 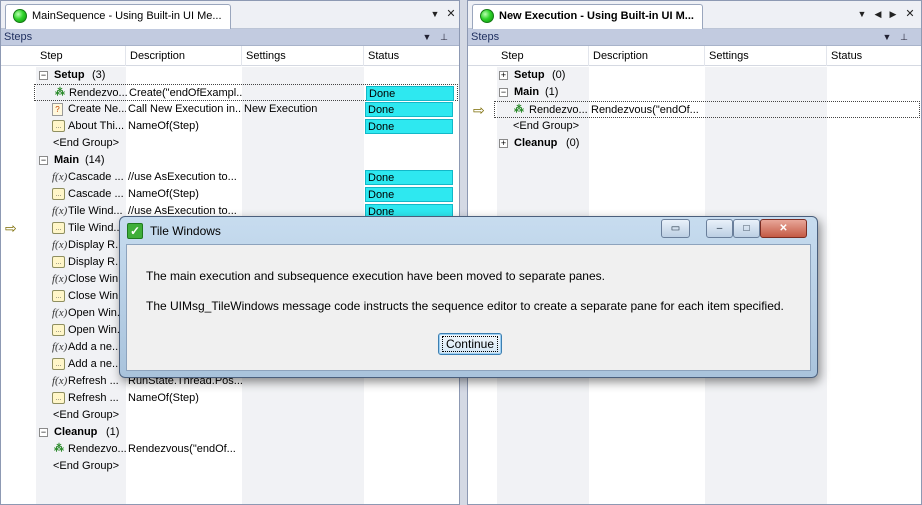 What do you see at coordinates (719, 228) in the screenshot?
I see `minimize-button: –` at bounding box center [719, 228].